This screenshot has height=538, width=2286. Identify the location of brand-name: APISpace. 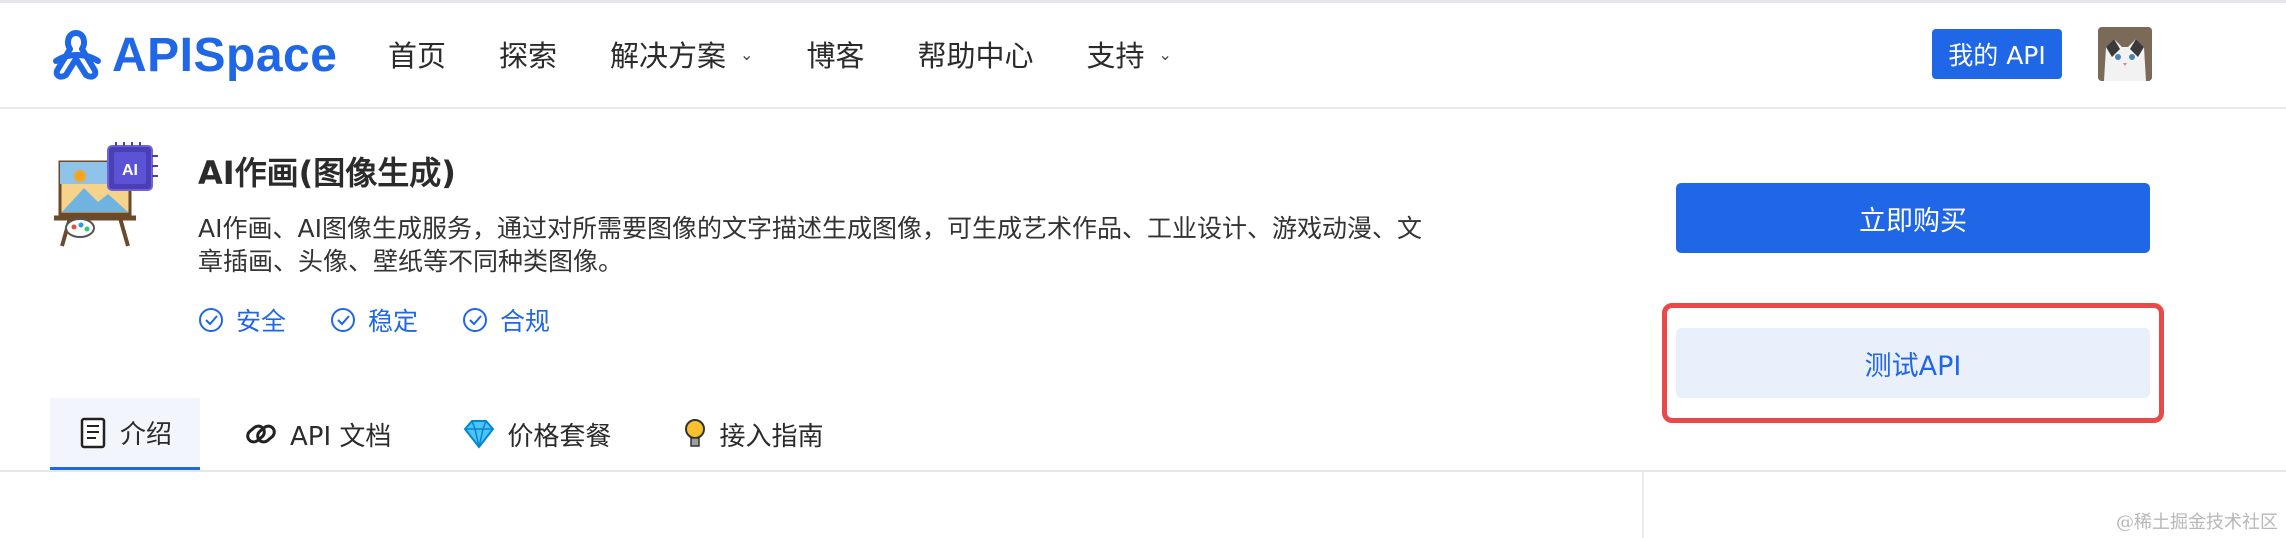
(225, 55).